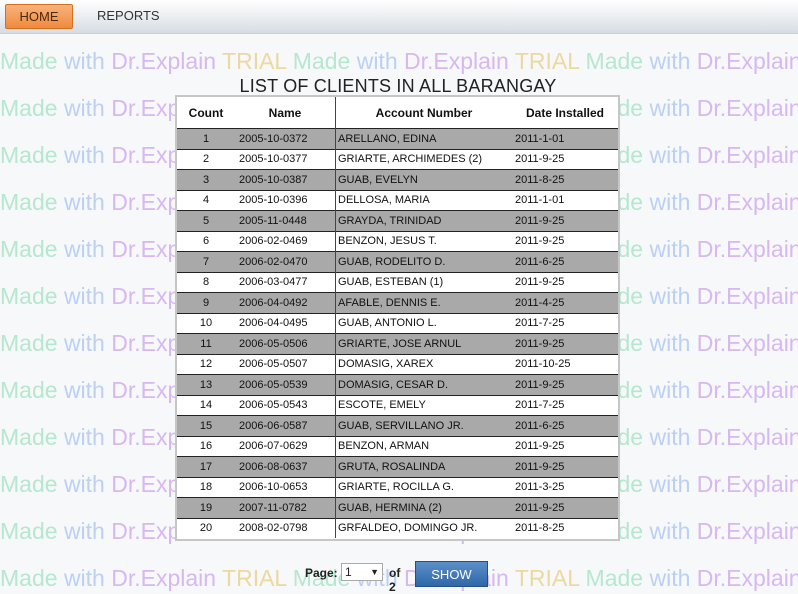  Describe the element at coordinates (397, 200) in the screenshot. I see `table-row: 4 2005-10-0396 DELLOSA, MARIA 2011-1-01` at that location.